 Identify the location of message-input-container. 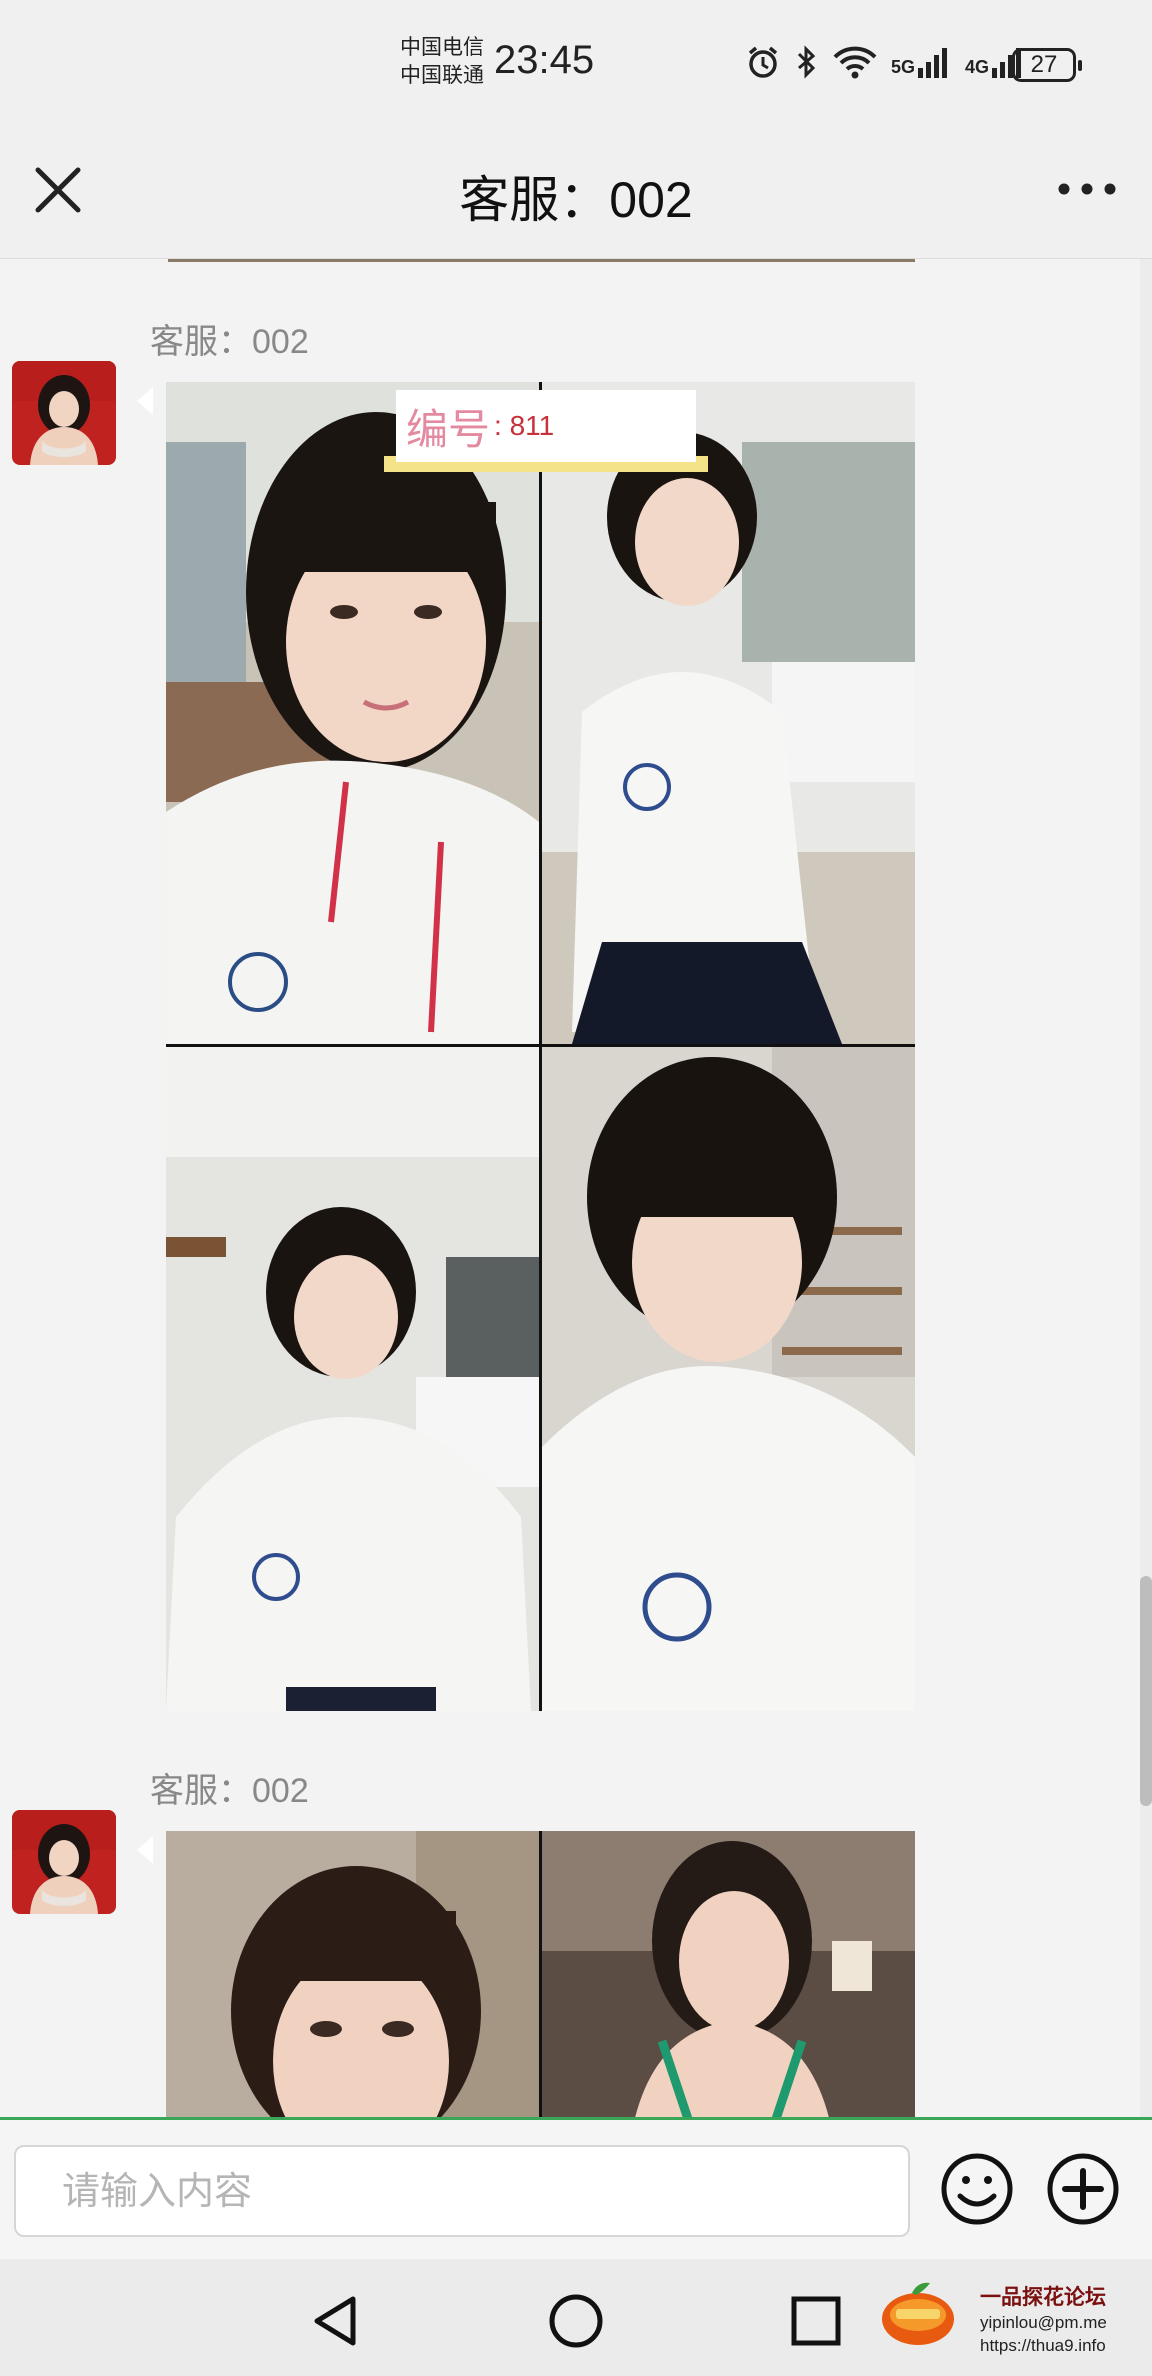
(462, 2191).